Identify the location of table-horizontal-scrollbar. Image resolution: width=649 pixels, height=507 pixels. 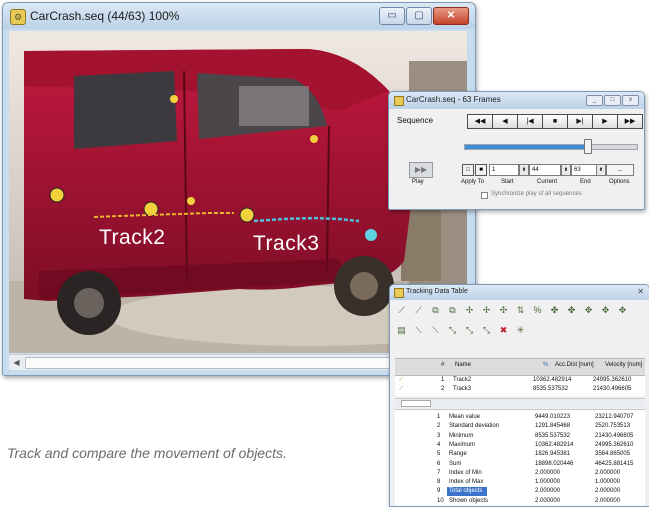
(520, 402).